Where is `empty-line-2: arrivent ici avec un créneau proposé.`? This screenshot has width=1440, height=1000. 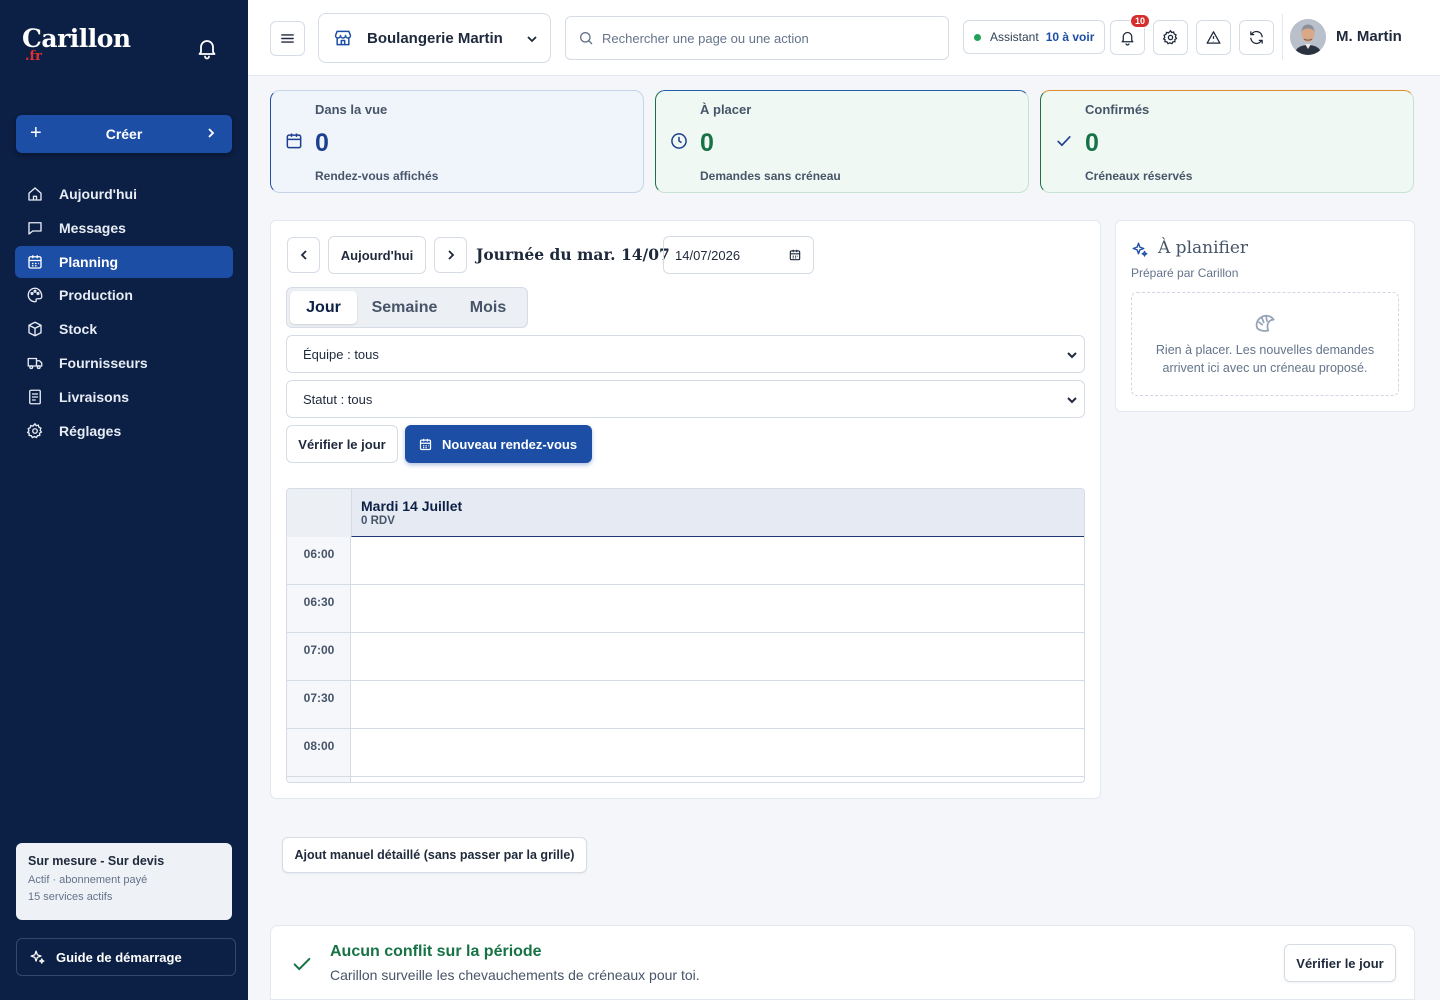
empty-line-2: arrivent ici avec un créneau proposé. is located at coordinates (1265, 368).